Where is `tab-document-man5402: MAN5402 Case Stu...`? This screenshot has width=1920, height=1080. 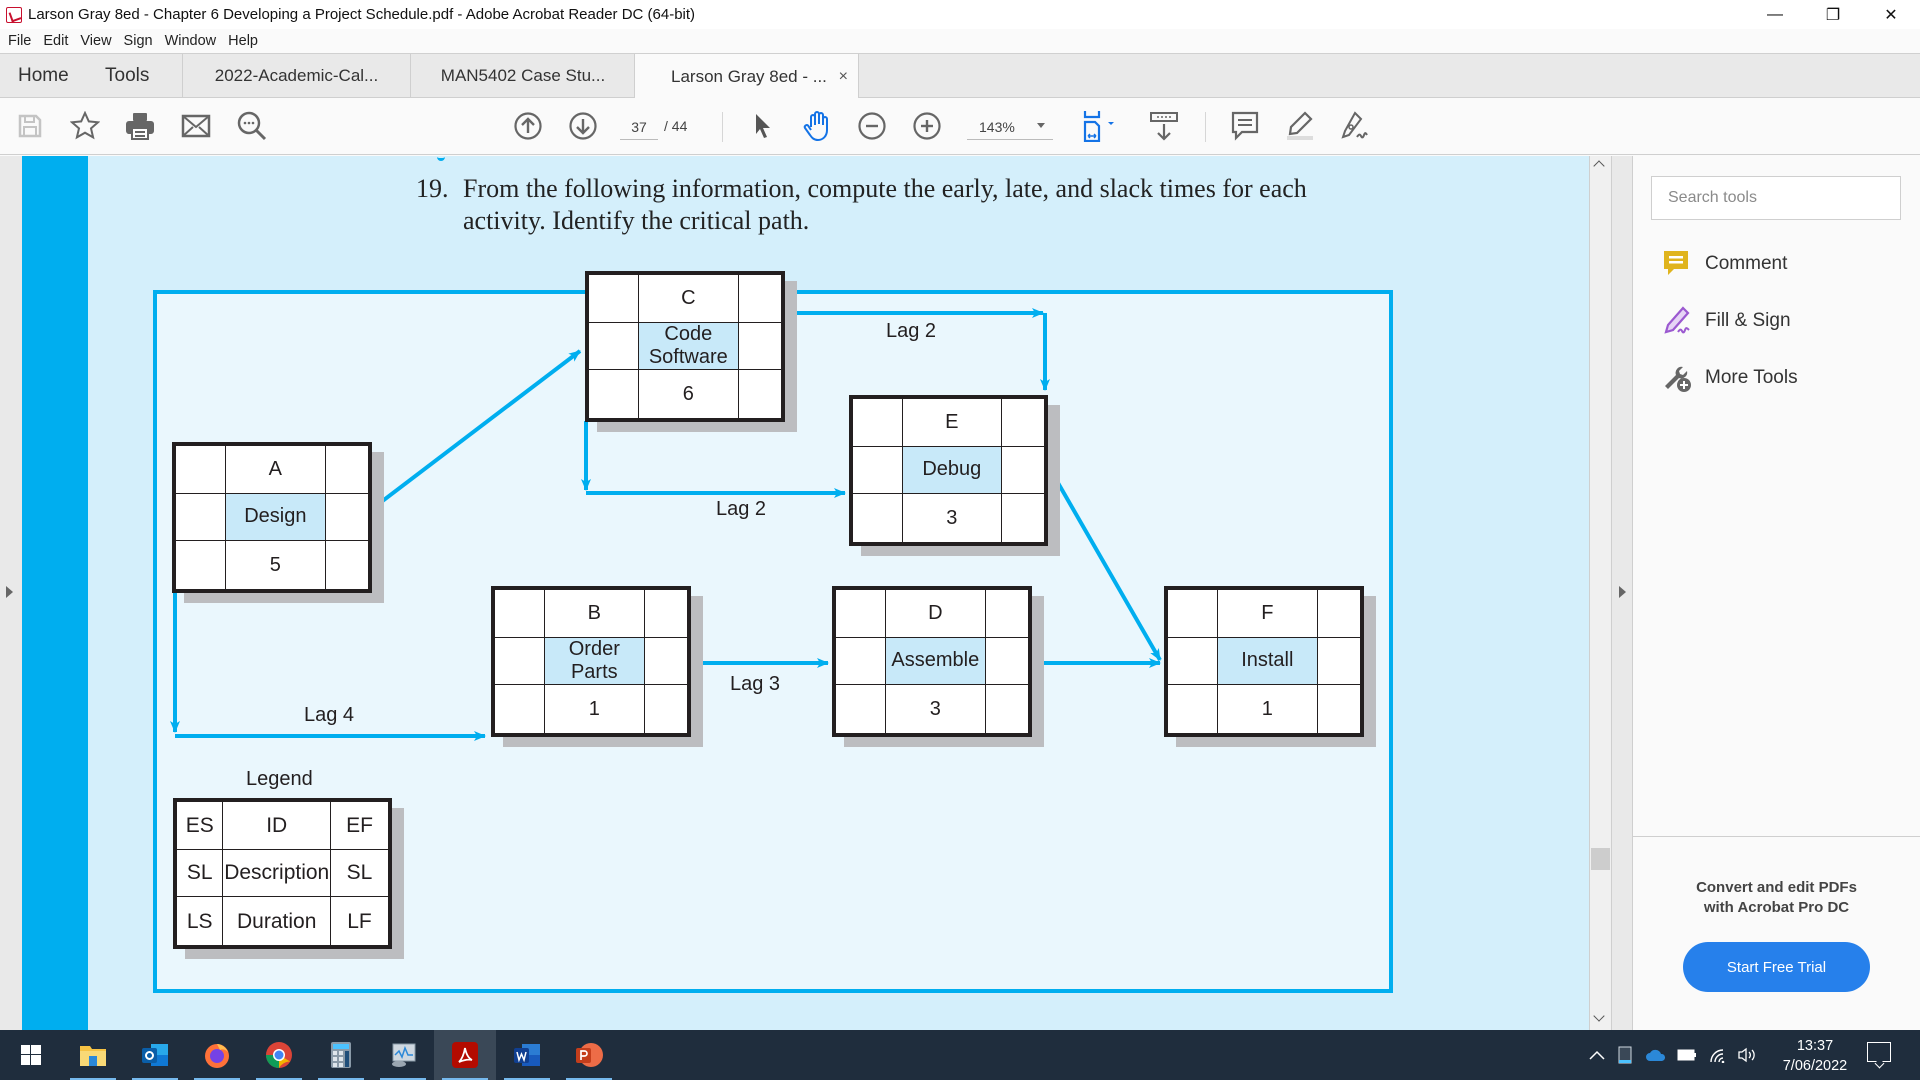 tab-document-man5402: MAN5402 Case Stu... is located at coordinates (522, 76).